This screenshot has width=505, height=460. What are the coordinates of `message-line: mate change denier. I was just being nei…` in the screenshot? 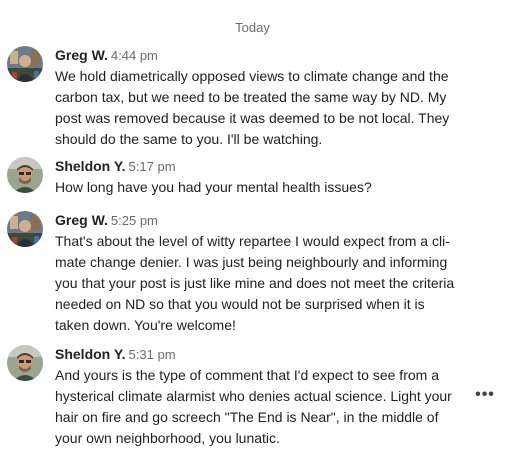 It's located at (251, 262).